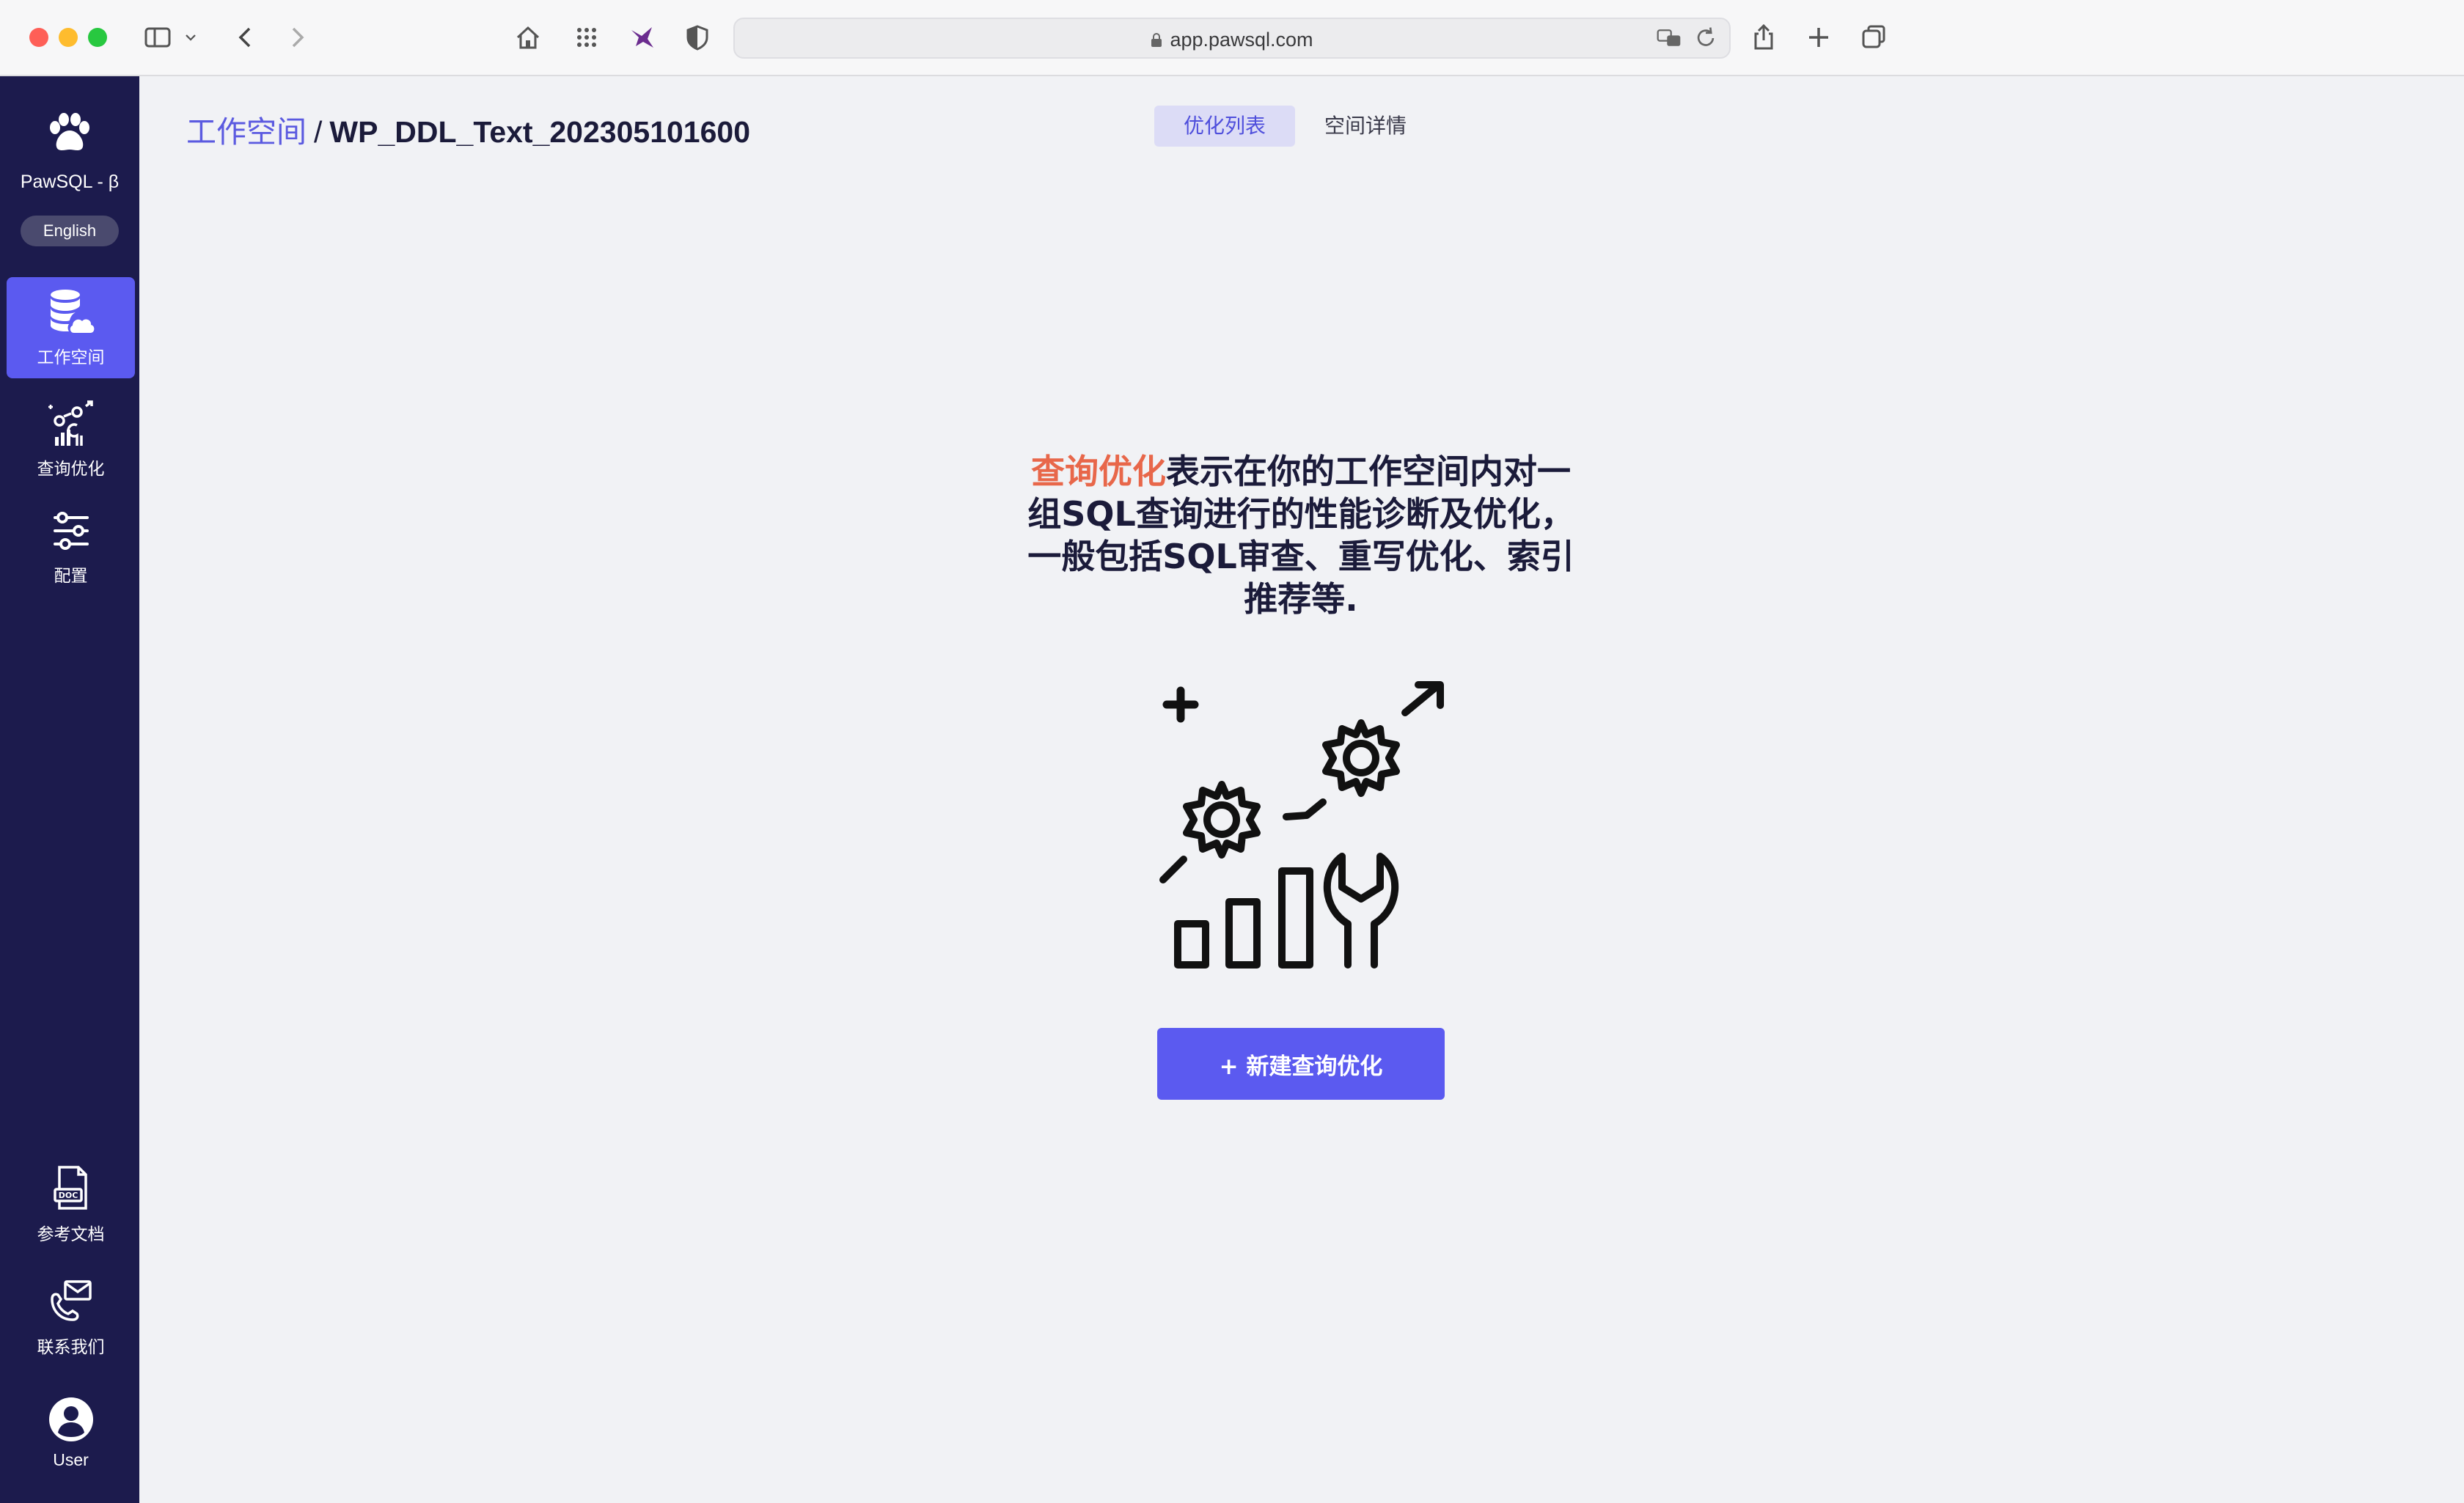 The height and width of the screenshot is (1503, 2464). I want to click on sidebar-item-settings: 配置, so click(71, 546).